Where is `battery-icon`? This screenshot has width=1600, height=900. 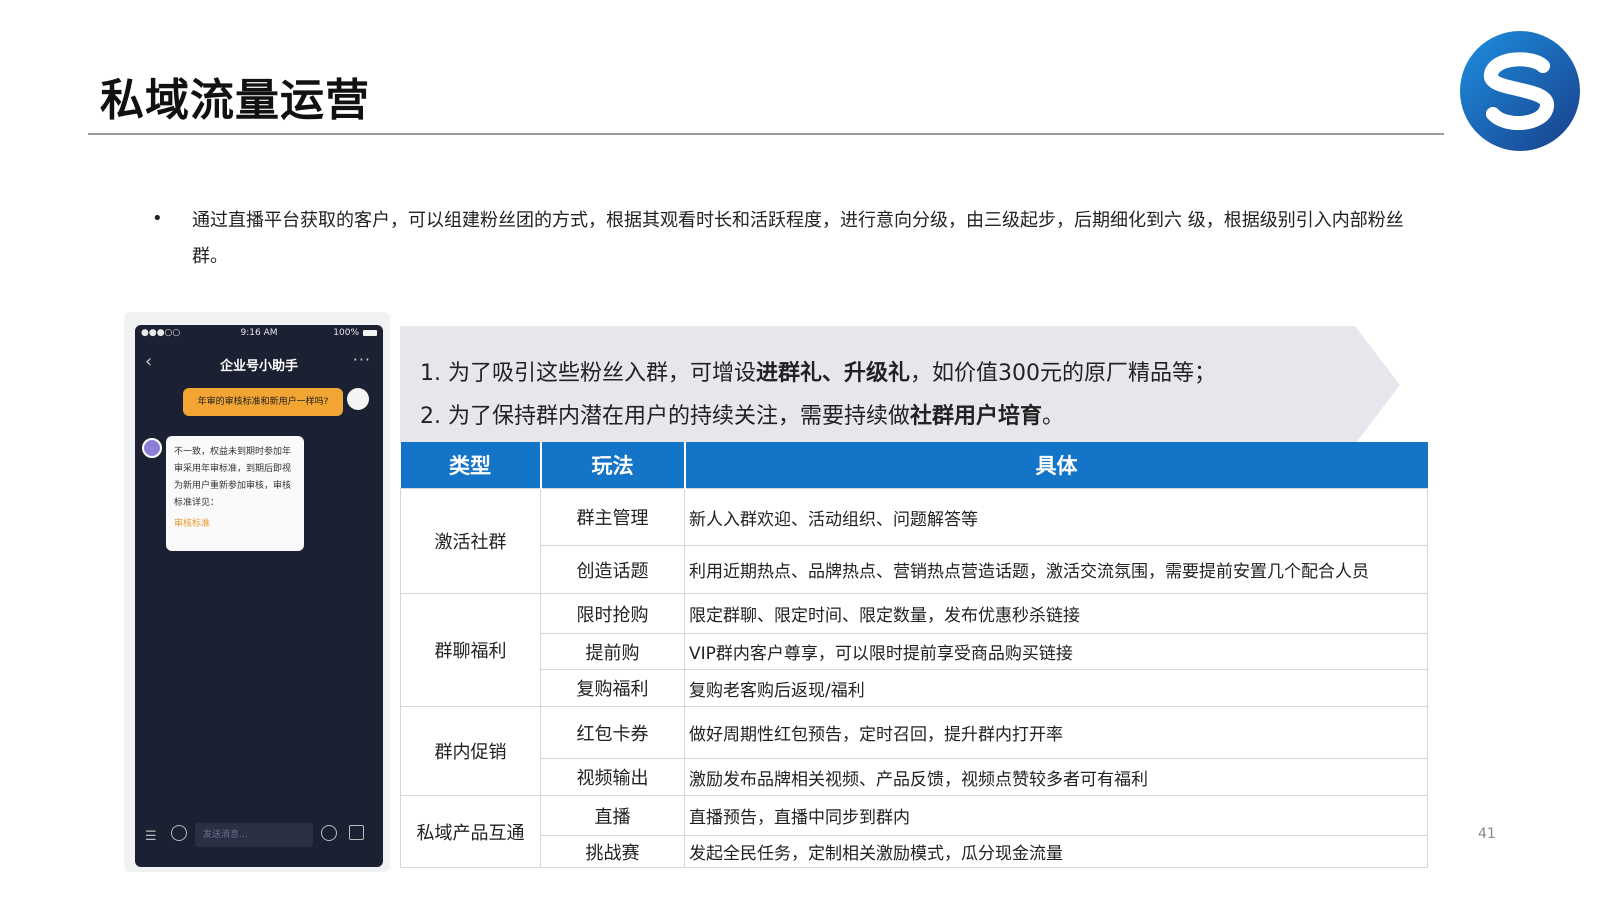
battery-icon is located at coordinates (370, 333).